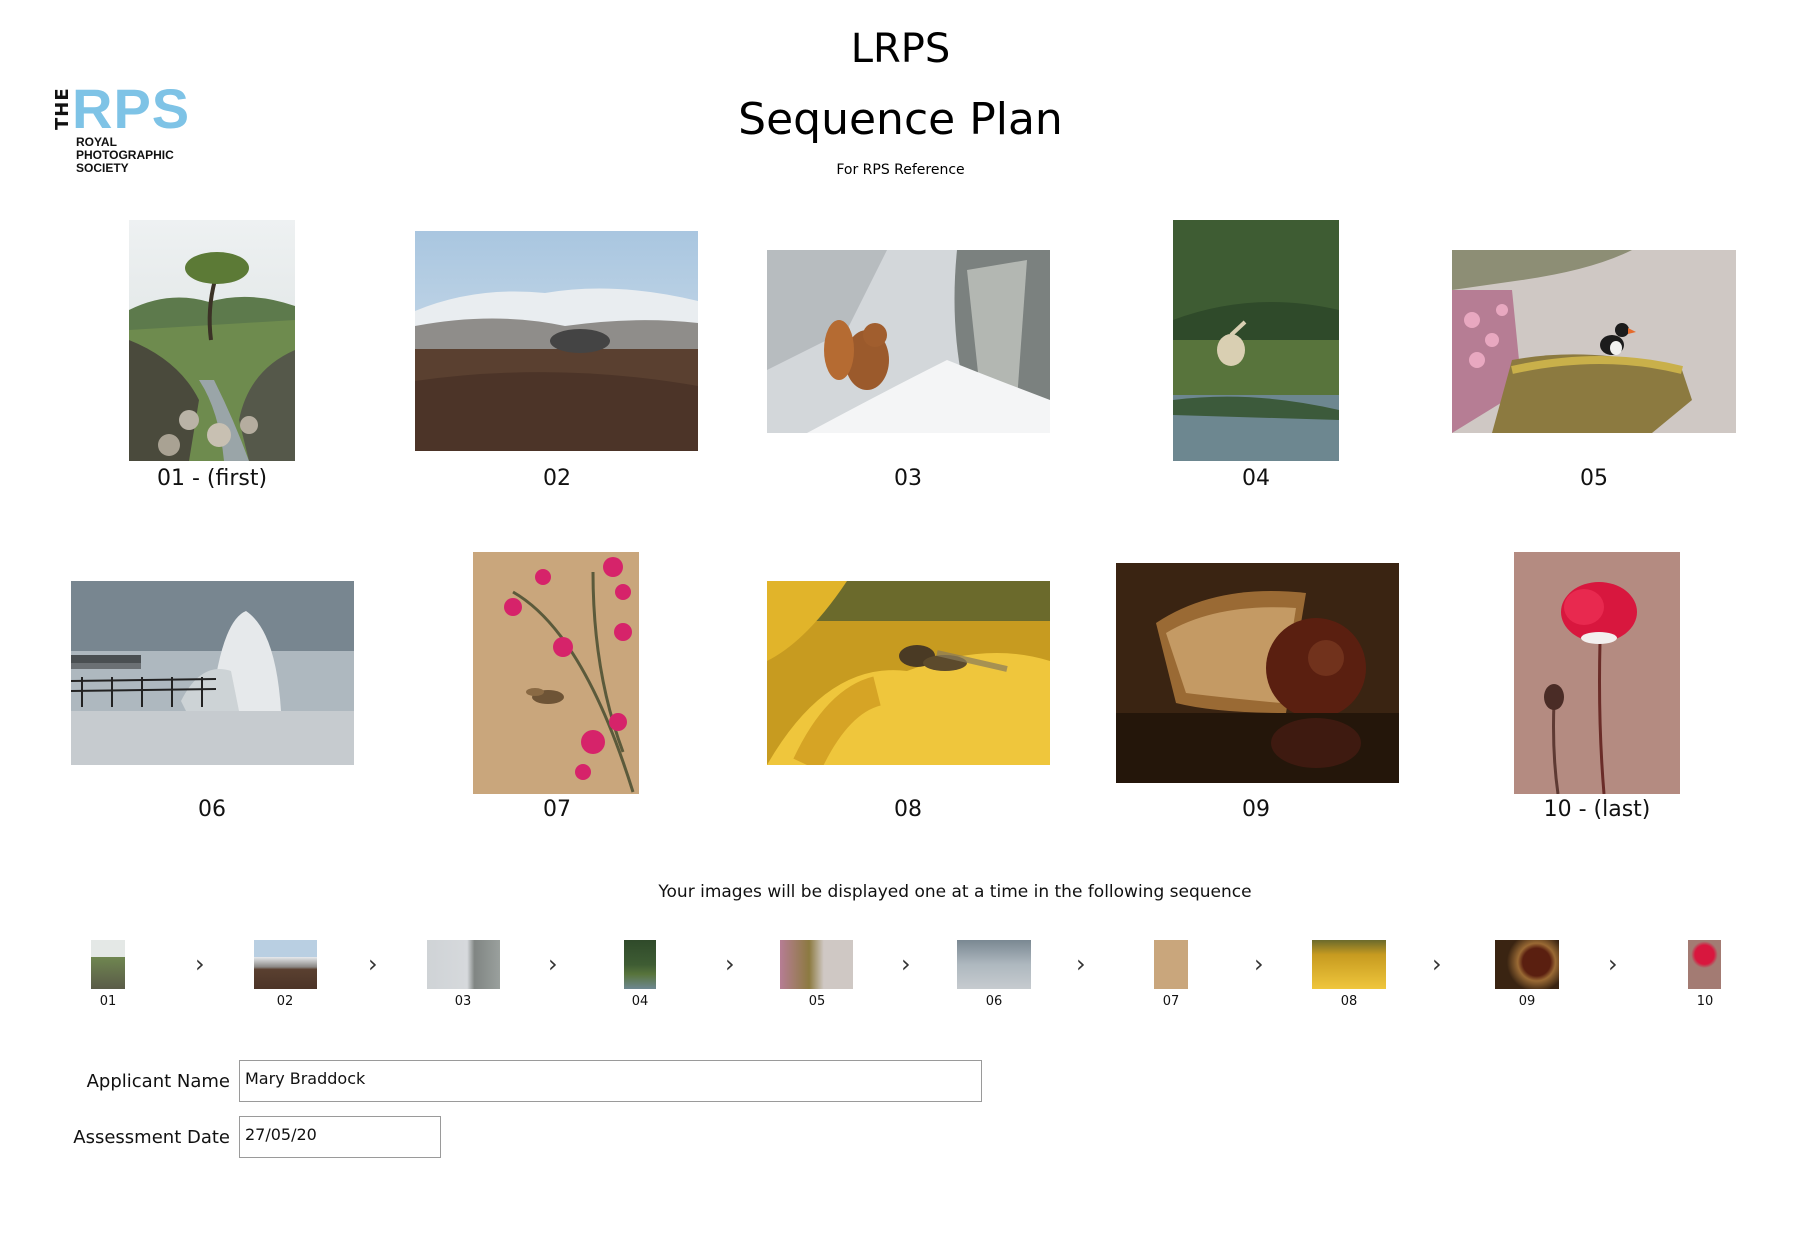 The image size is (1801, 1241). Describe the element at coordinates (817, 1001) in the screenshot. I see `thumb-caption-05: 05` at that location.